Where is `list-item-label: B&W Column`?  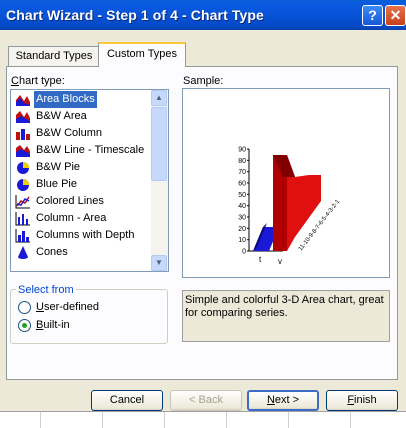 list-item-label: B&W Column is located at coordinates (69, 133).